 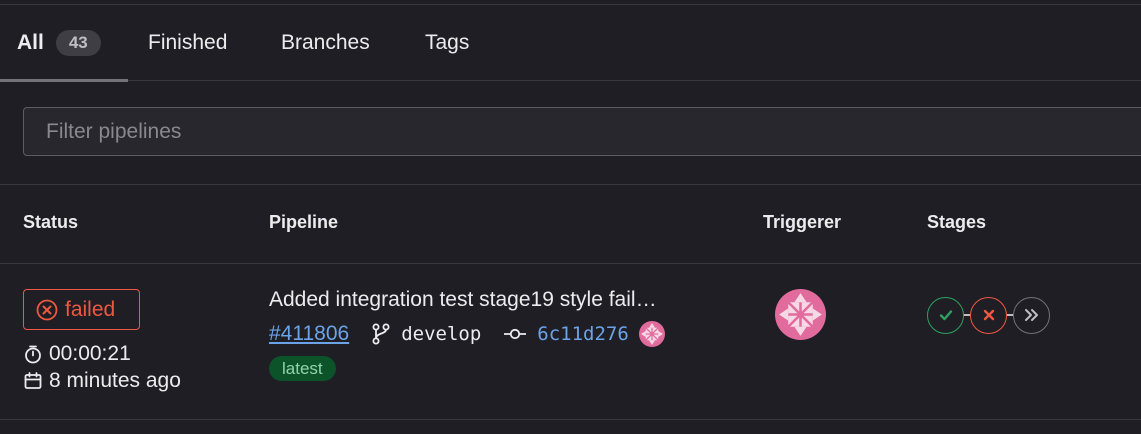 I want to click on tab-all: All 43, so click(x=59, y=42).